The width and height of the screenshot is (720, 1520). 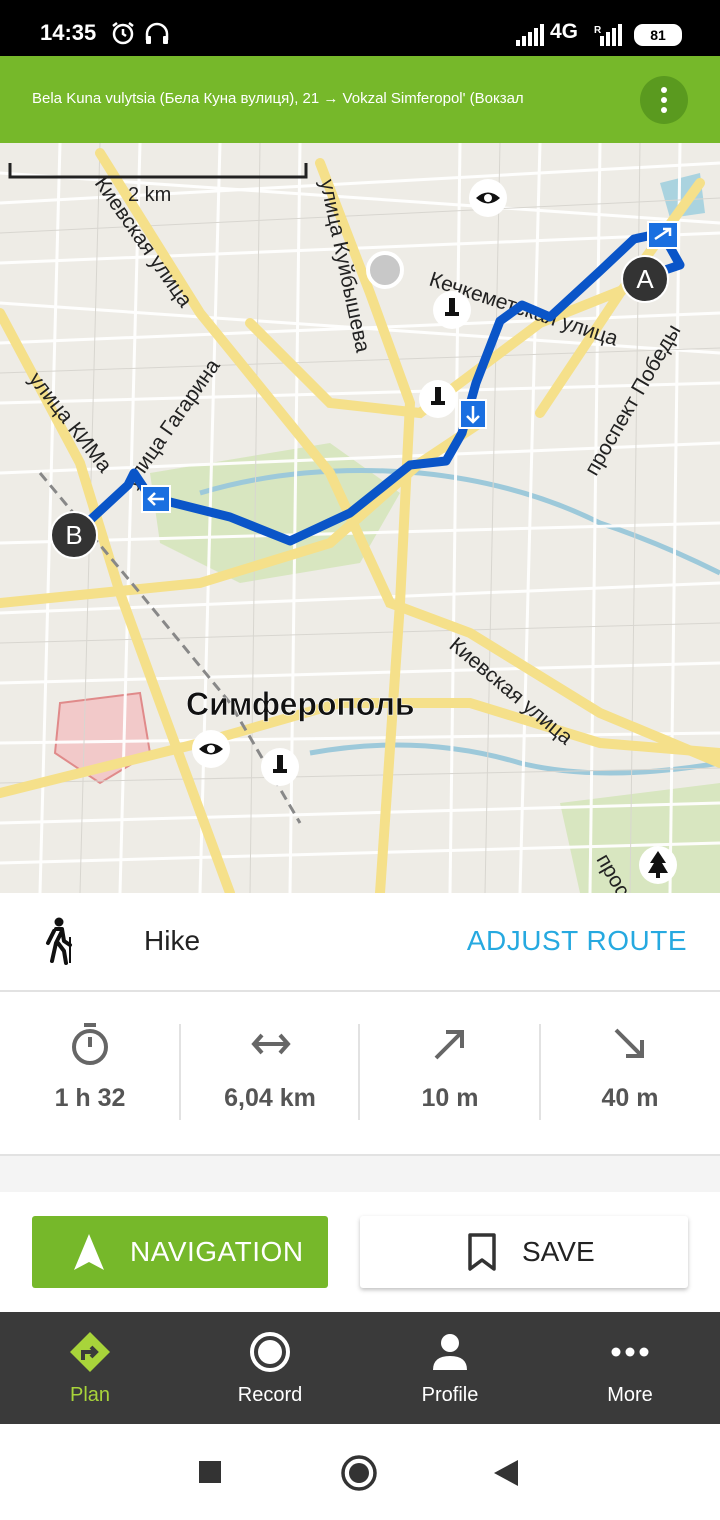 I want to click on alarm-icon, so click(x=123, y=33).